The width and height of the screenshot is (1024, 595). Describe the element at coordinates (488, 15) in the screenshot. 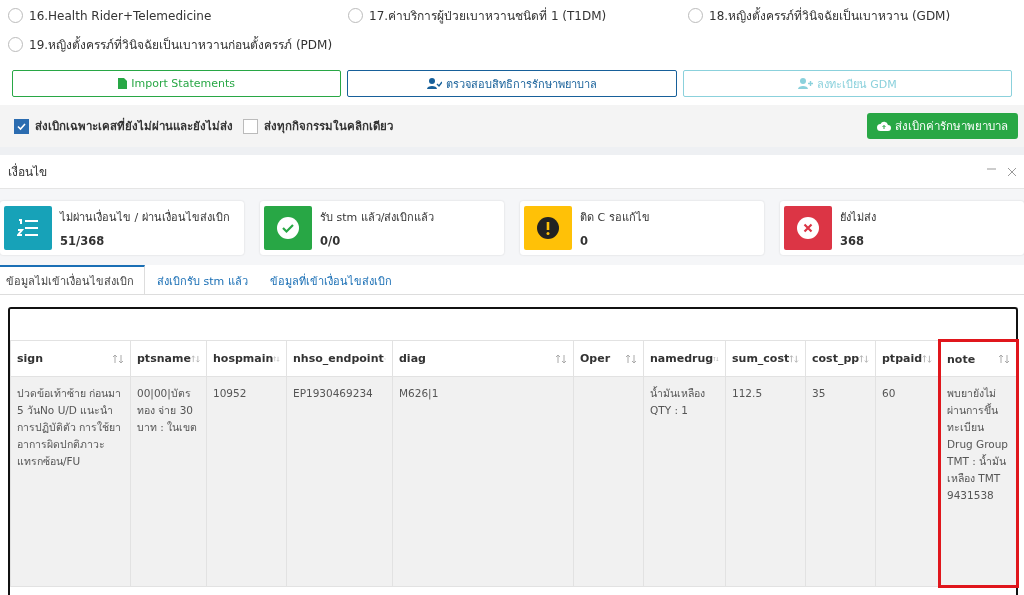

I see `option-label: 17.ค่าบริการผู้ป่วยเบาหวานชนิดที่ 1 (T1DM)` at that location.